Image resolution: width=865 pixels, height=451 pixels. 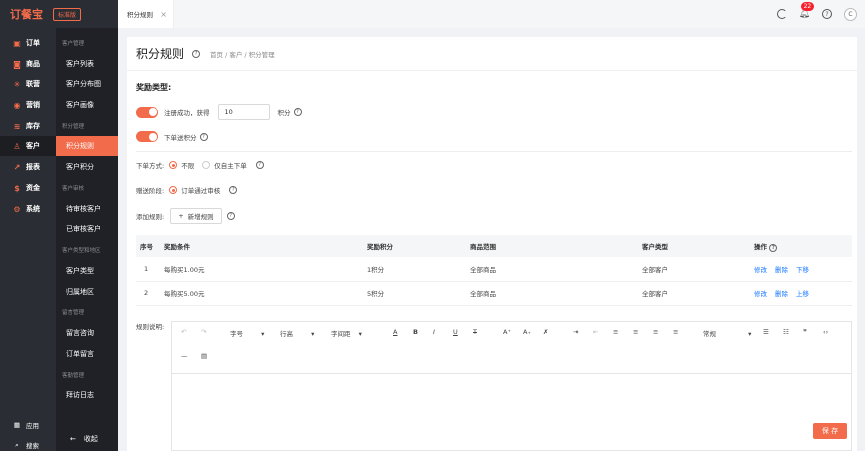 I want to click on arrow-left-icon: ←, so click(x=73, y=439).